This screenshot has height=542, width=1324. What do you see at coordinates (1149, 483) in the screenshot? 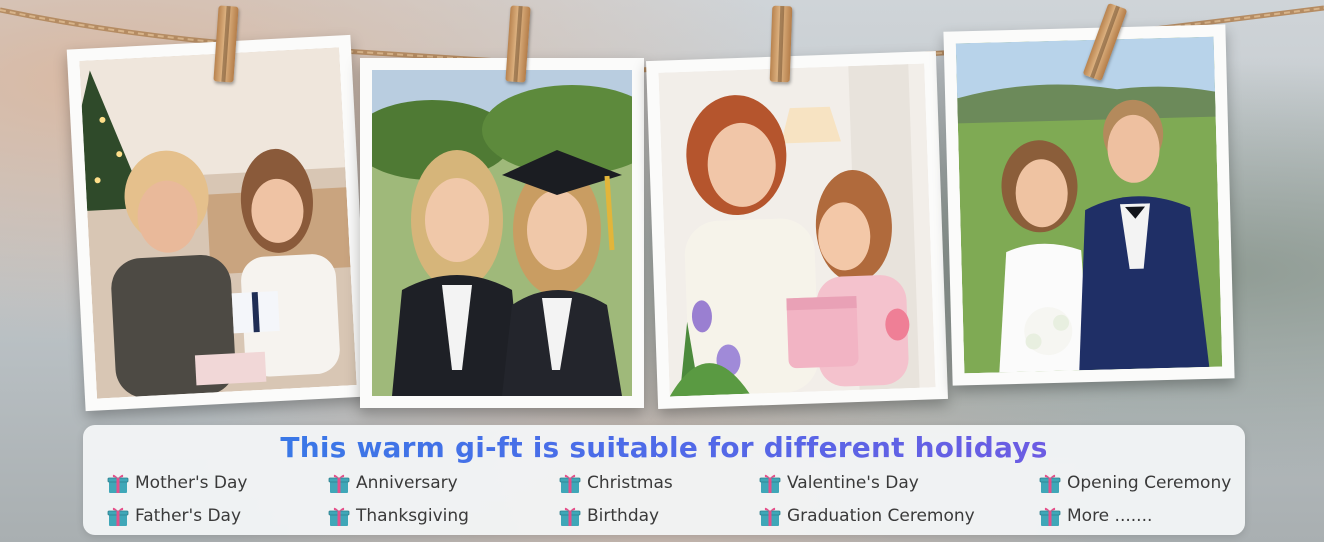
I see `holiday-label: Opening Ceremony` at bounding box center [1149, 483].